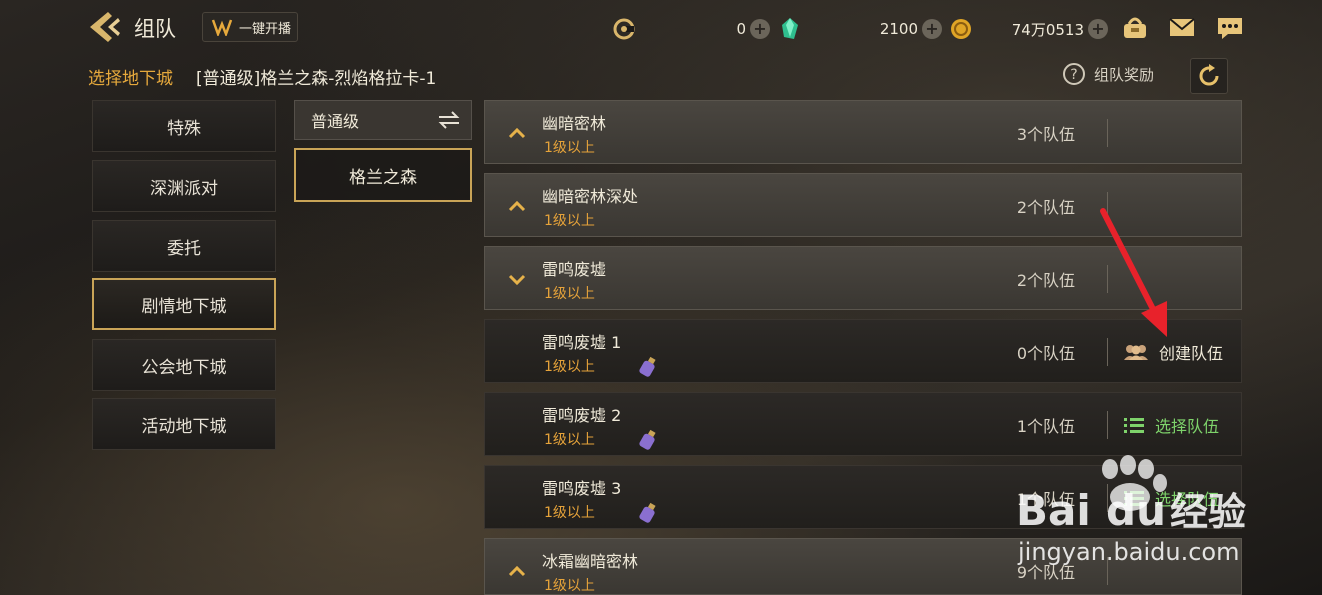 This screenshot has height=595, width=1322. Describe the element at coordinates (790, 28) in the screenshot. I see `green-gem-icon` at that location.